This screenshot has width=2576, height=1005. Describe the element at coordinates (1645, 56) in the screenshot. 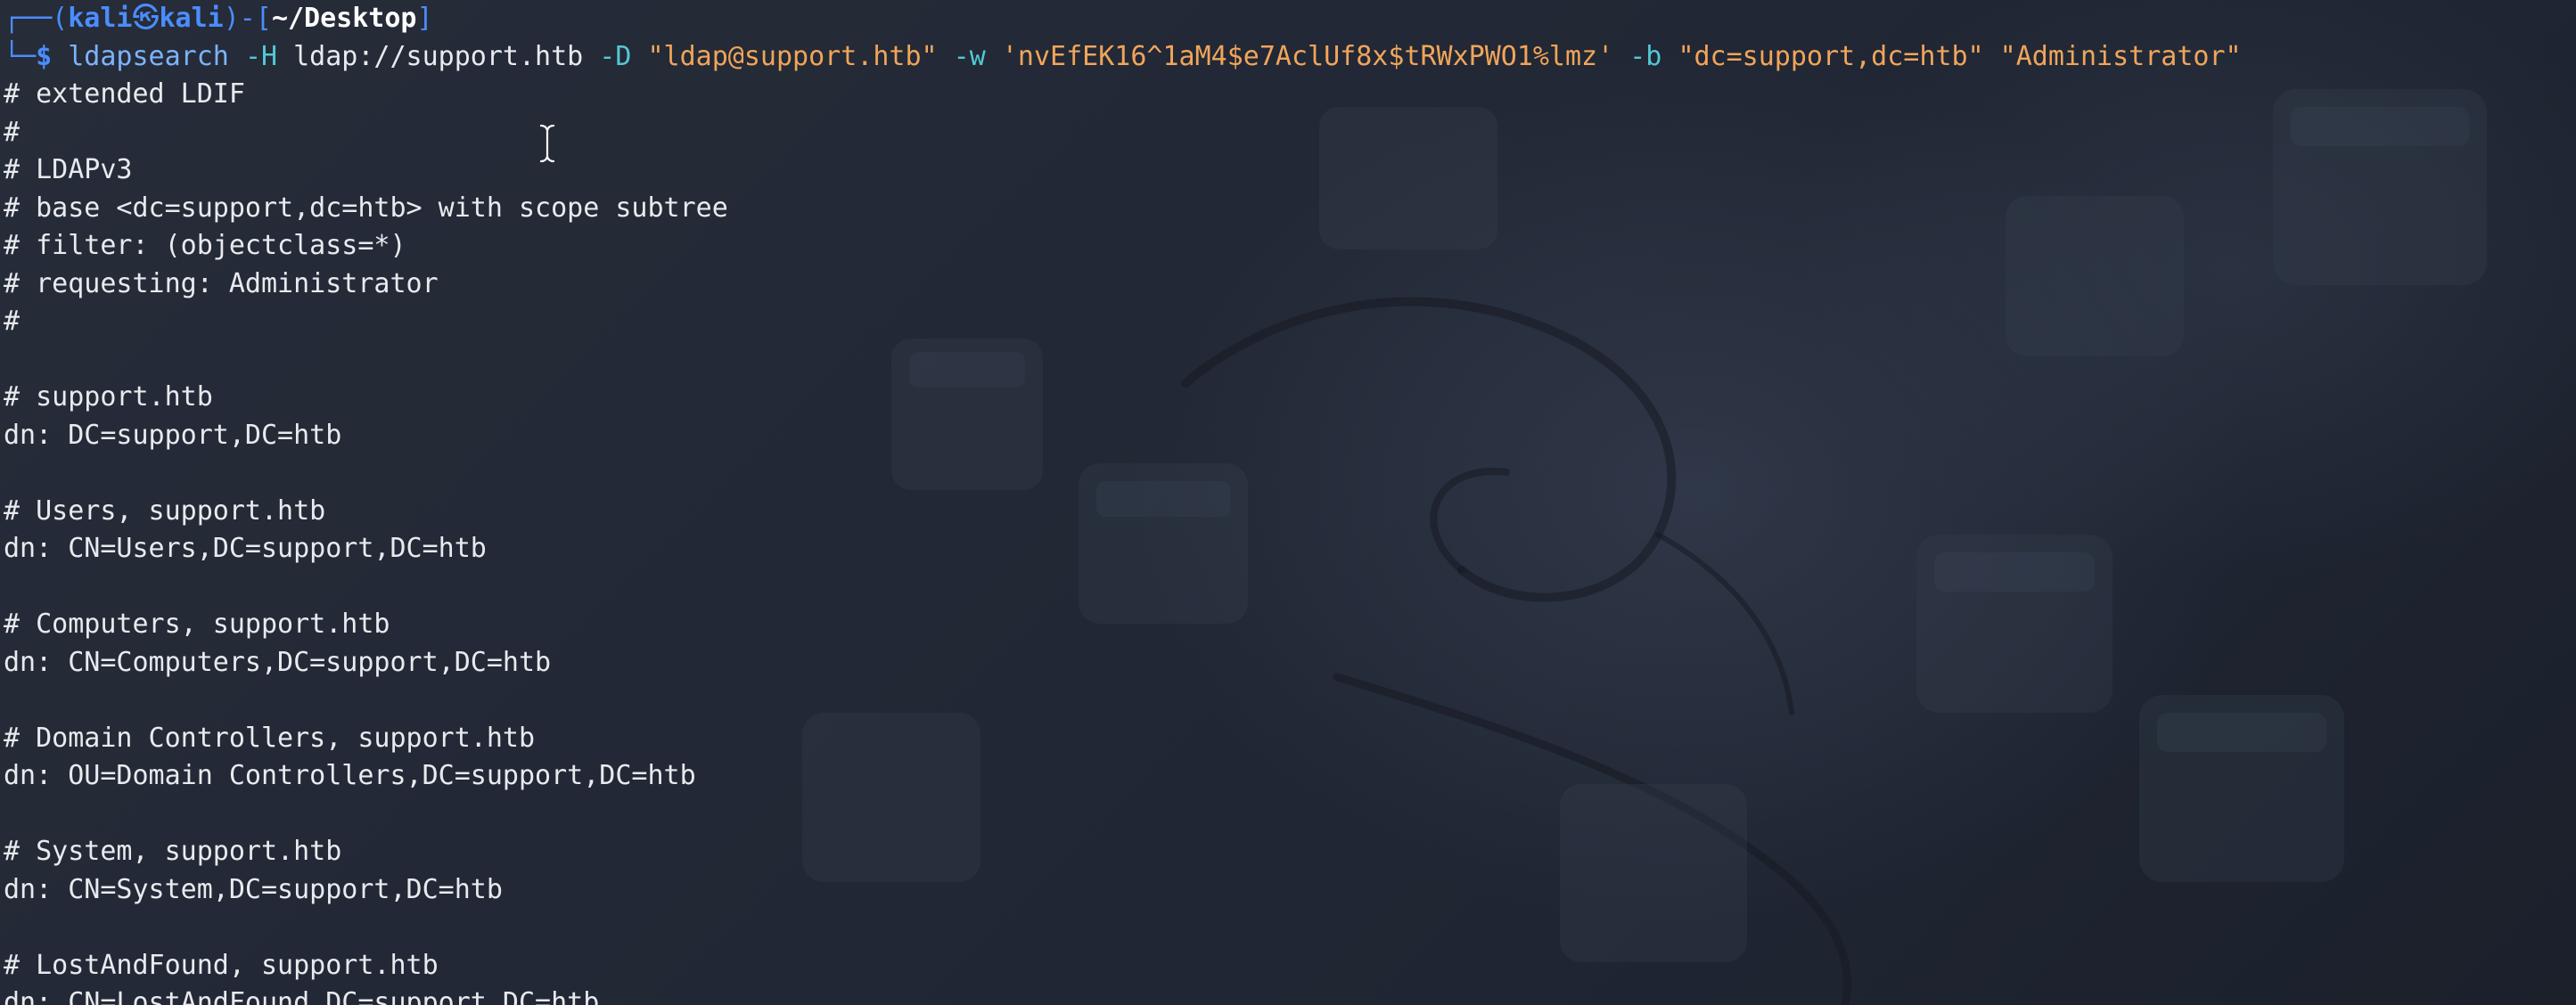

I see `command-flag-b: -b` at that location.